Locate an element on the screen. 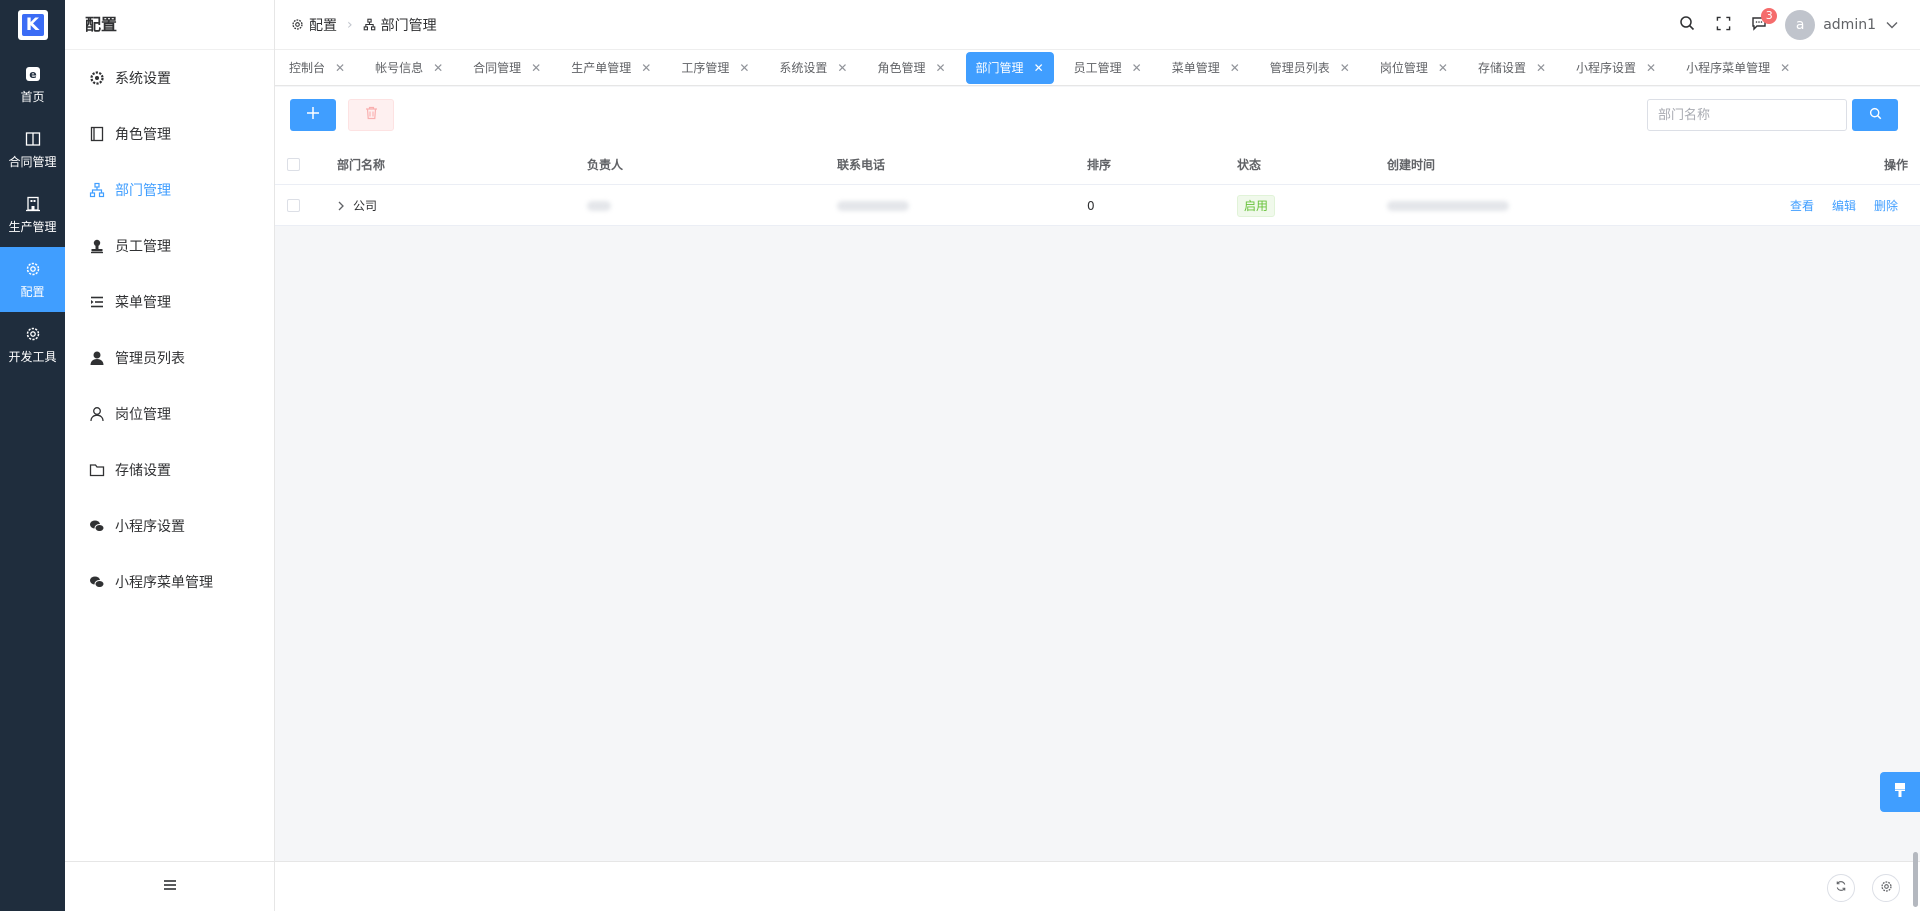  breadcrumb: 配置 › 部门管理 is located at coordinates (356, 25).